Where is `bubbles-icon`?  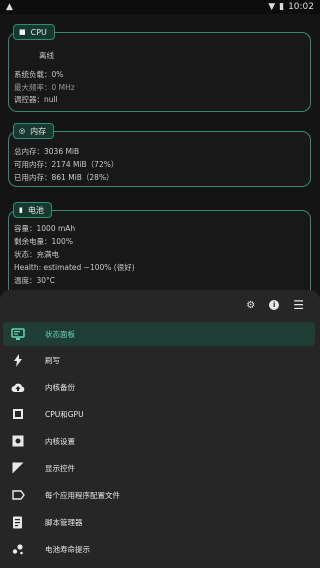
bubbles-icon is located at coordinates (18, 549).